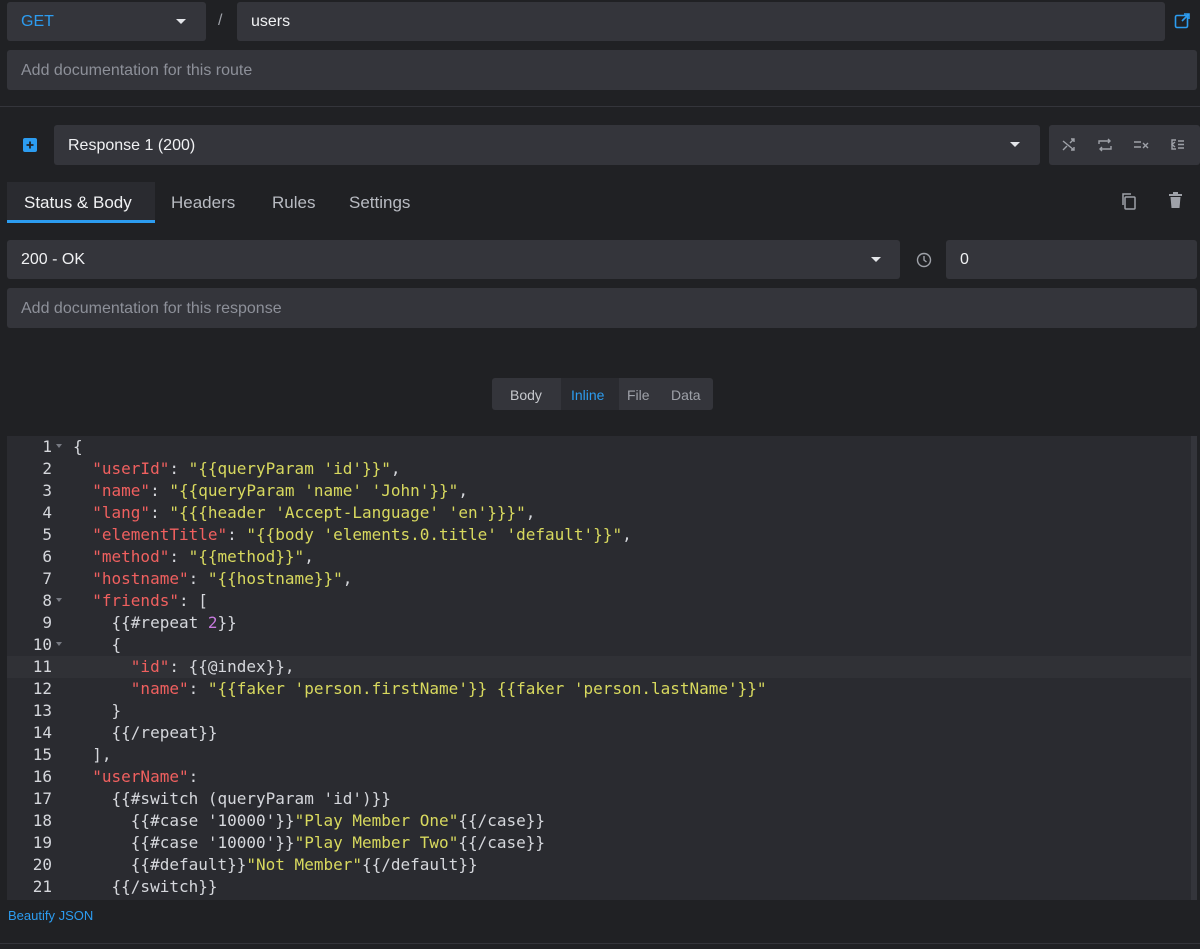 This screenshot has height=949, width=1200. What do you see at coordinates (1182, 21) in the screenshot?
I see `external-link-icon` at bounding box center [1182, 21].